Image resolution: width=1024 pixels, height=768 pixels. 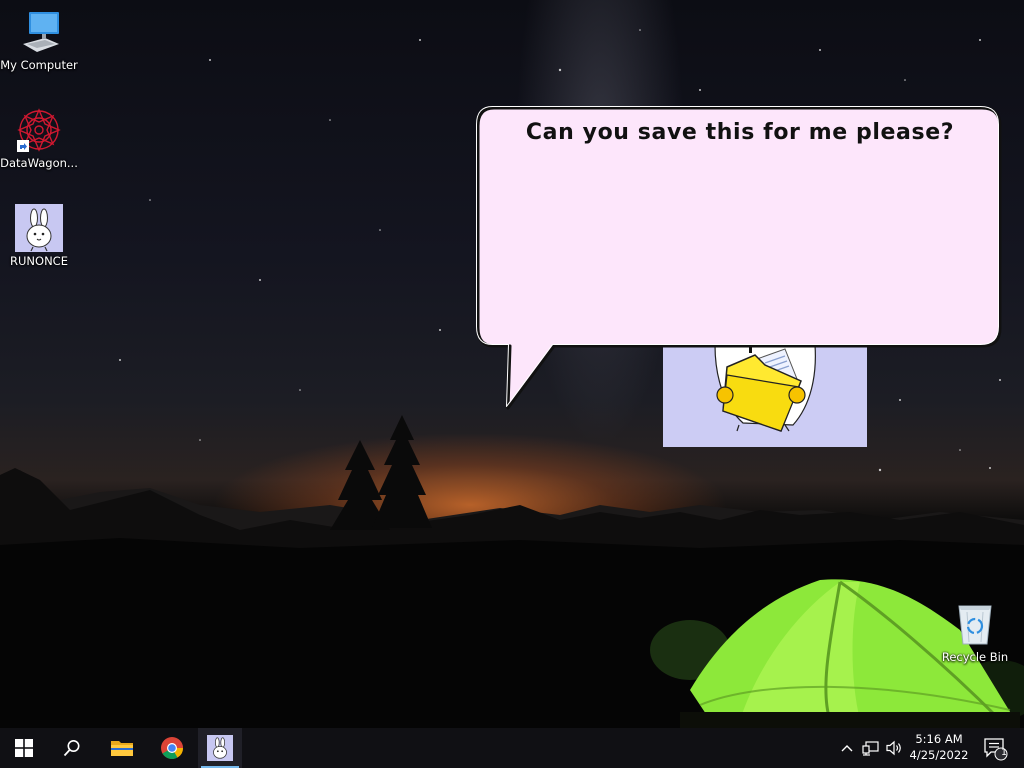 I want to click on desktop-icon-my-computer: My Computer, so click(x=39, y=40).